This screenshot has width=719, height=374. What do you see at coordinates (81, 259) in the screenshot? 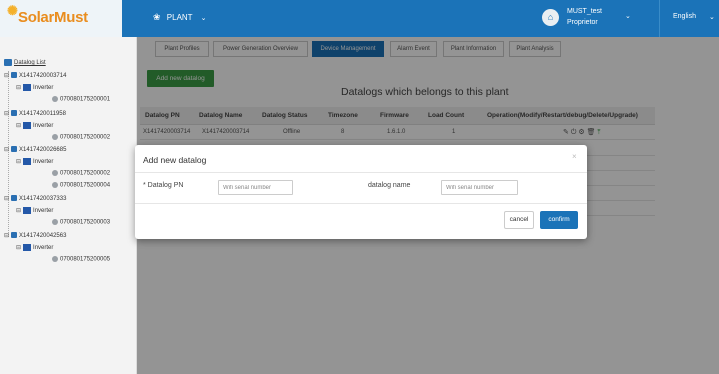
I see `tree-node-device: 070080175200005` at bounding box center [81, 259].